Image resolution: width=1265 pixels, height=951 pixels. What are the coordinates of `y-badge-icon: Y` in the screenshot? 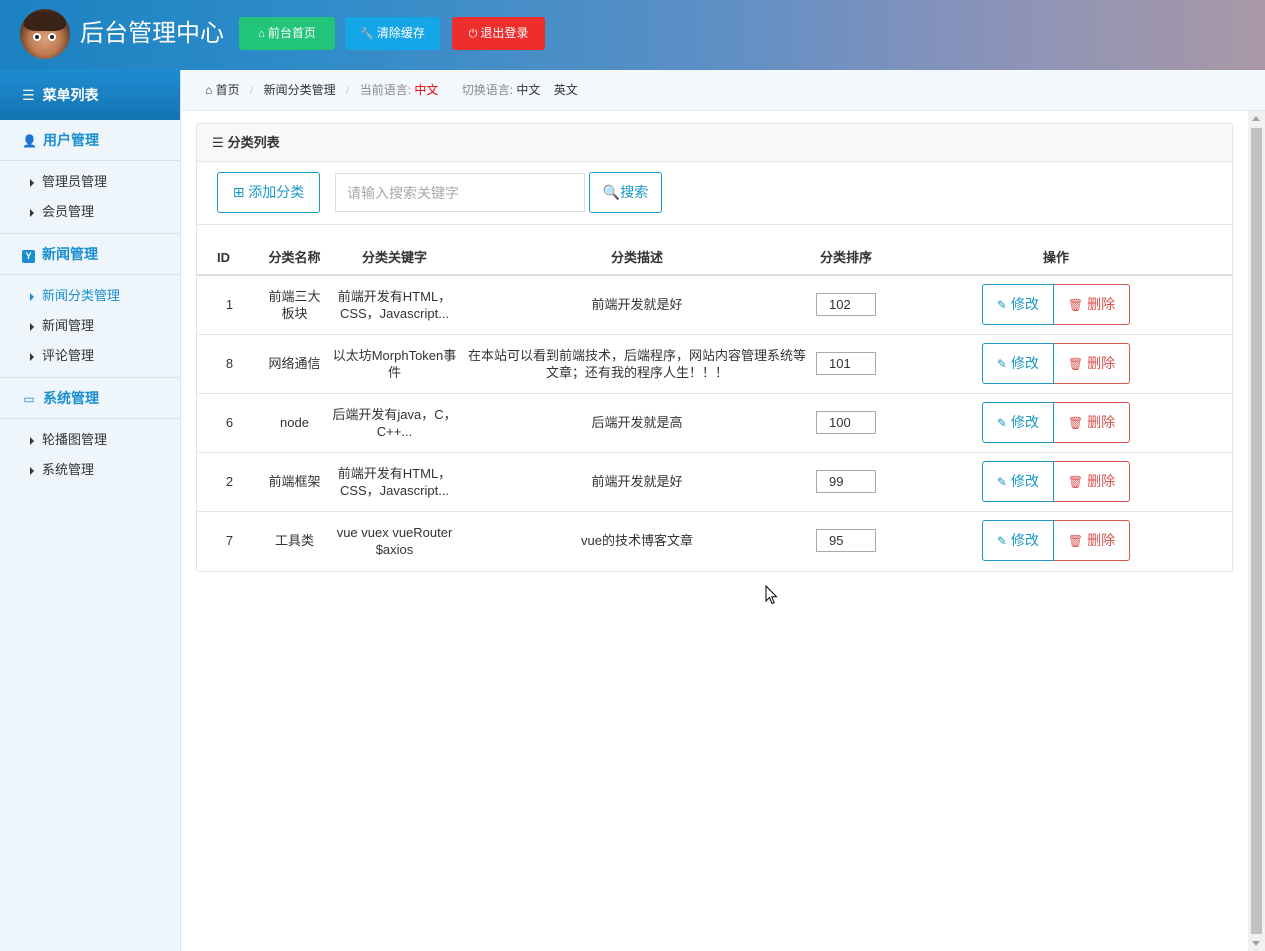 It's located at (28, 256).